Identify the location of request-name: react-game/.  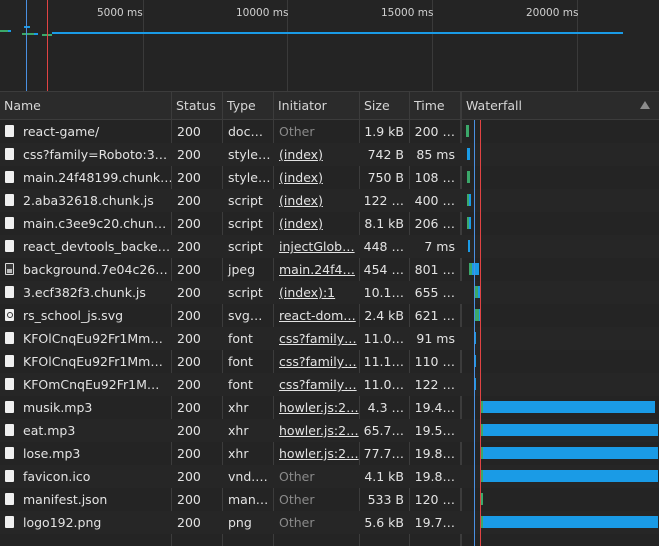
(85, 131).